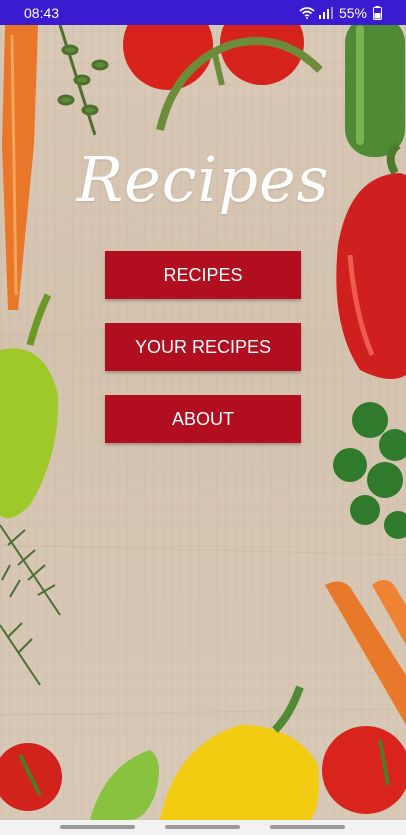  What do you see at coordinates (42, 12) in the screenshot?
I see `status-time: 08:43` at bounding box center [42, 12].